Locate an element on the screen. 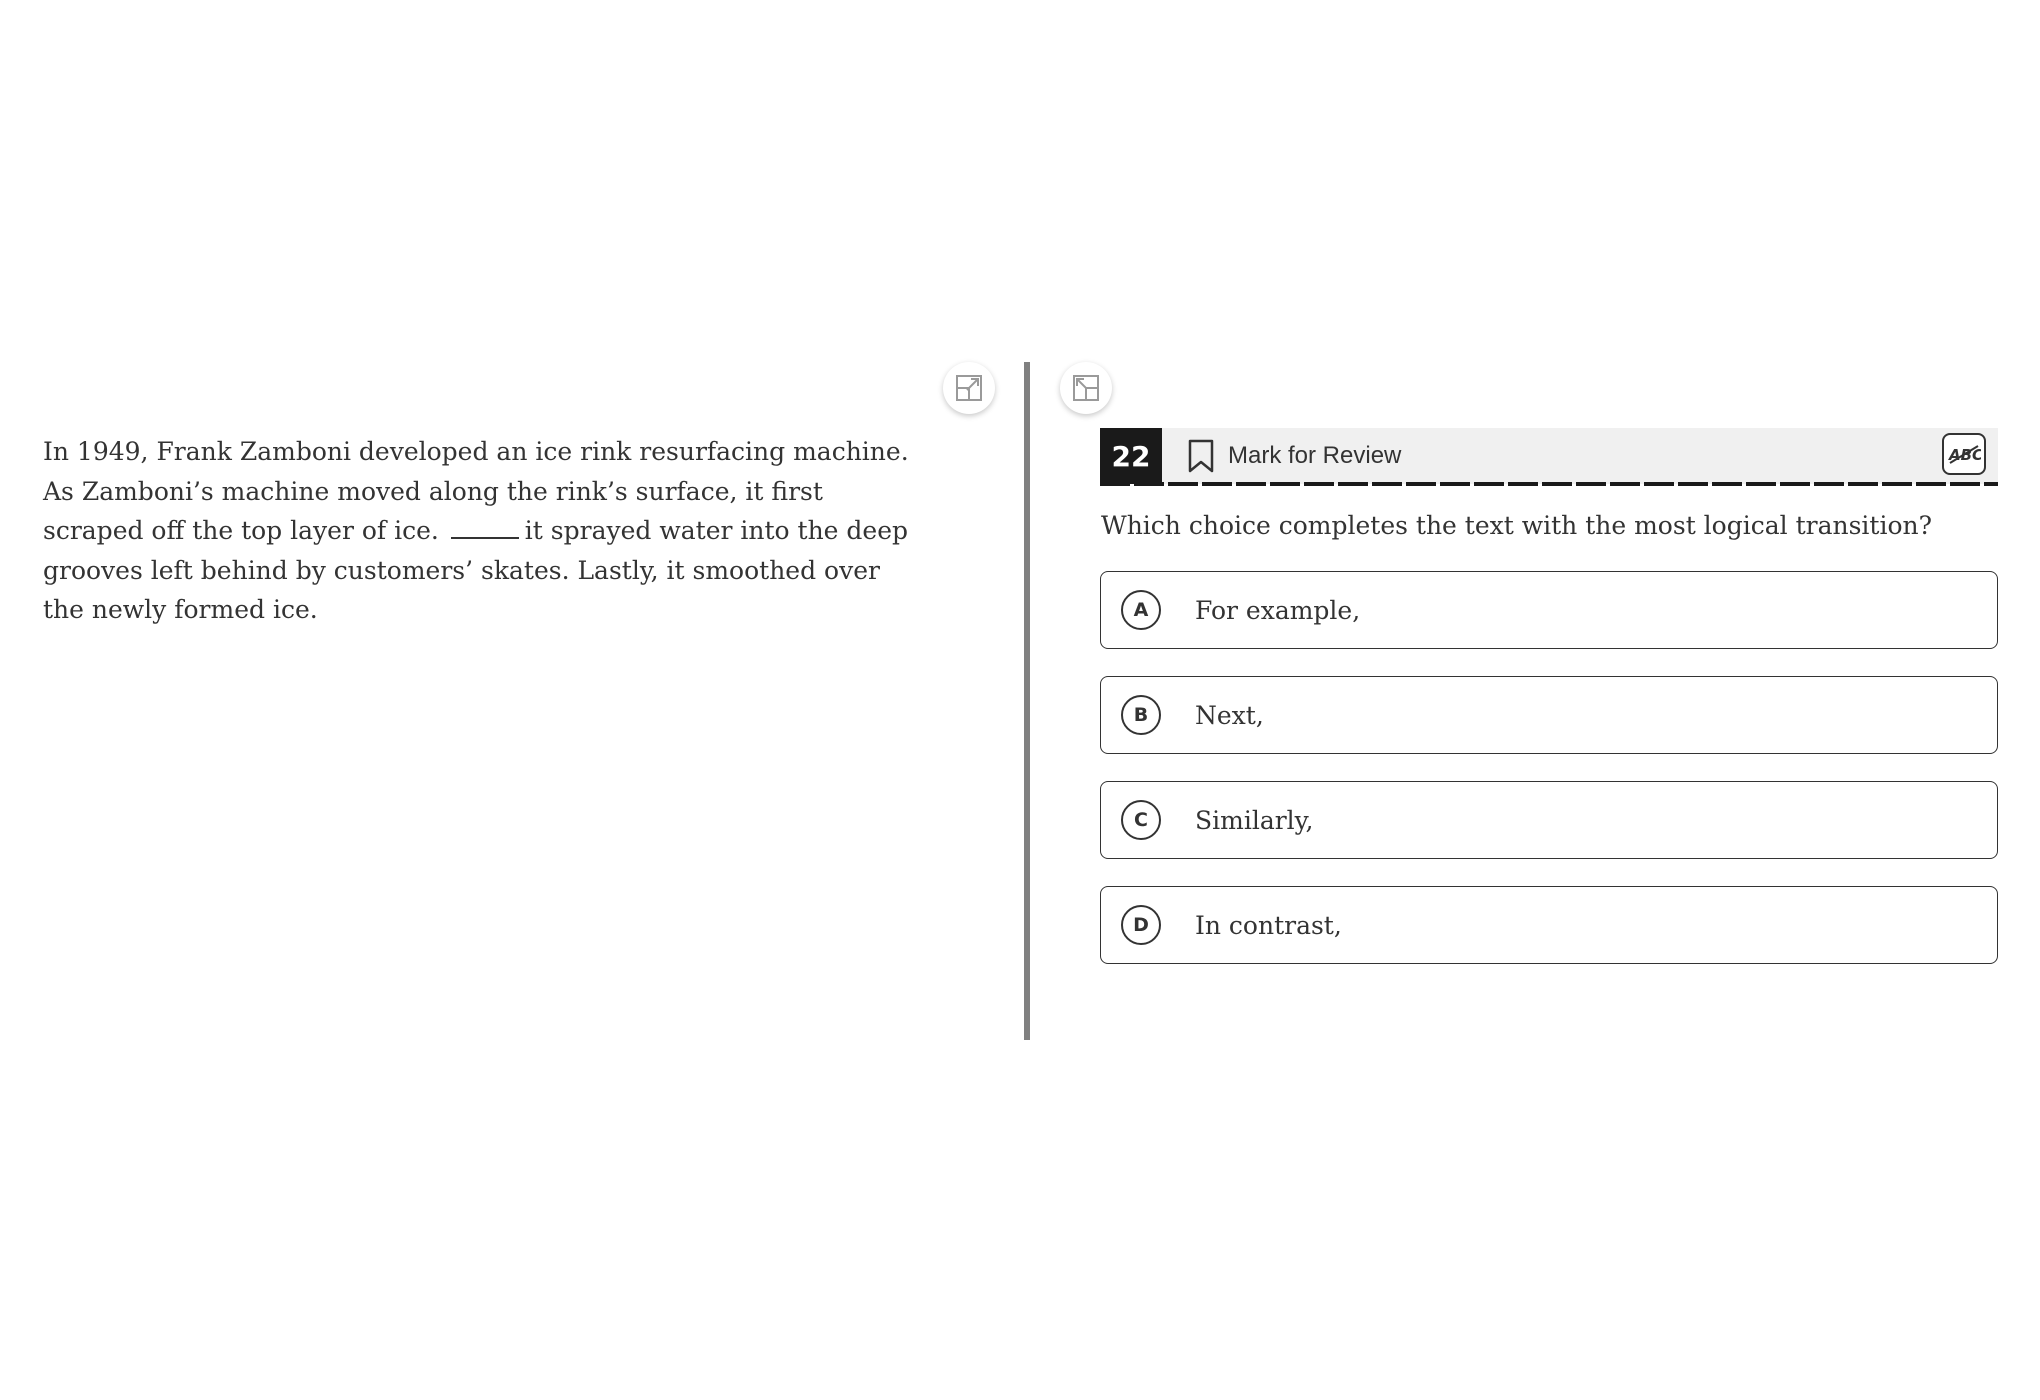 This screenshot has height=1400, width=2040. choice-a: A For example, is located at coordinates (1549, 610).